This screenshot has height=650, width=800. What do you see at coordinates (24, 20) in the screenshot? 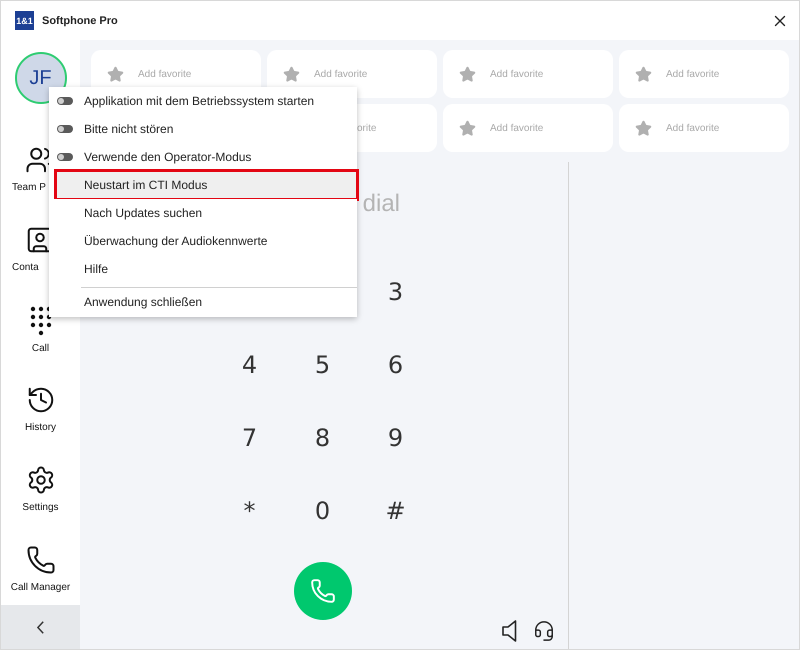
I see `app-logo: 1&1` at bounding box center [24, 20].